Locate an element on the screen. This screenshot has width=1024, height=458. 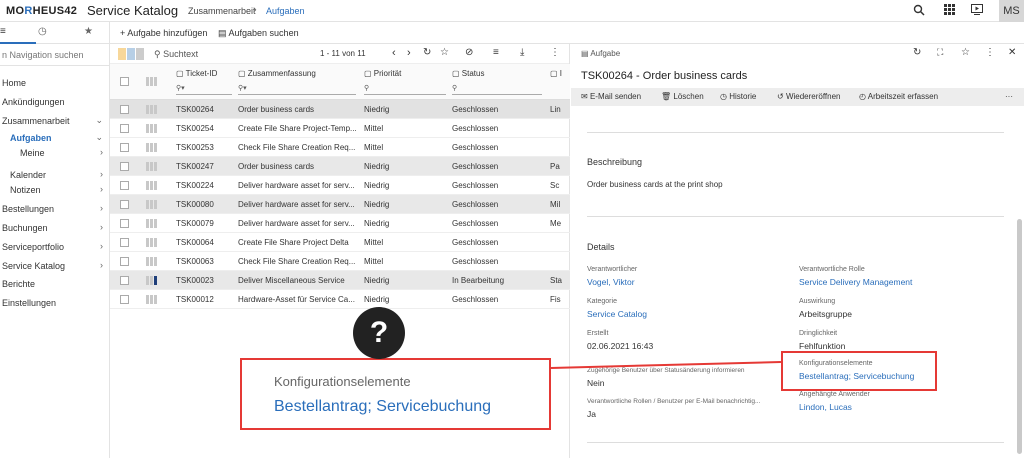
prev-page-icon: ‹ is located at coordinates (394, 53).